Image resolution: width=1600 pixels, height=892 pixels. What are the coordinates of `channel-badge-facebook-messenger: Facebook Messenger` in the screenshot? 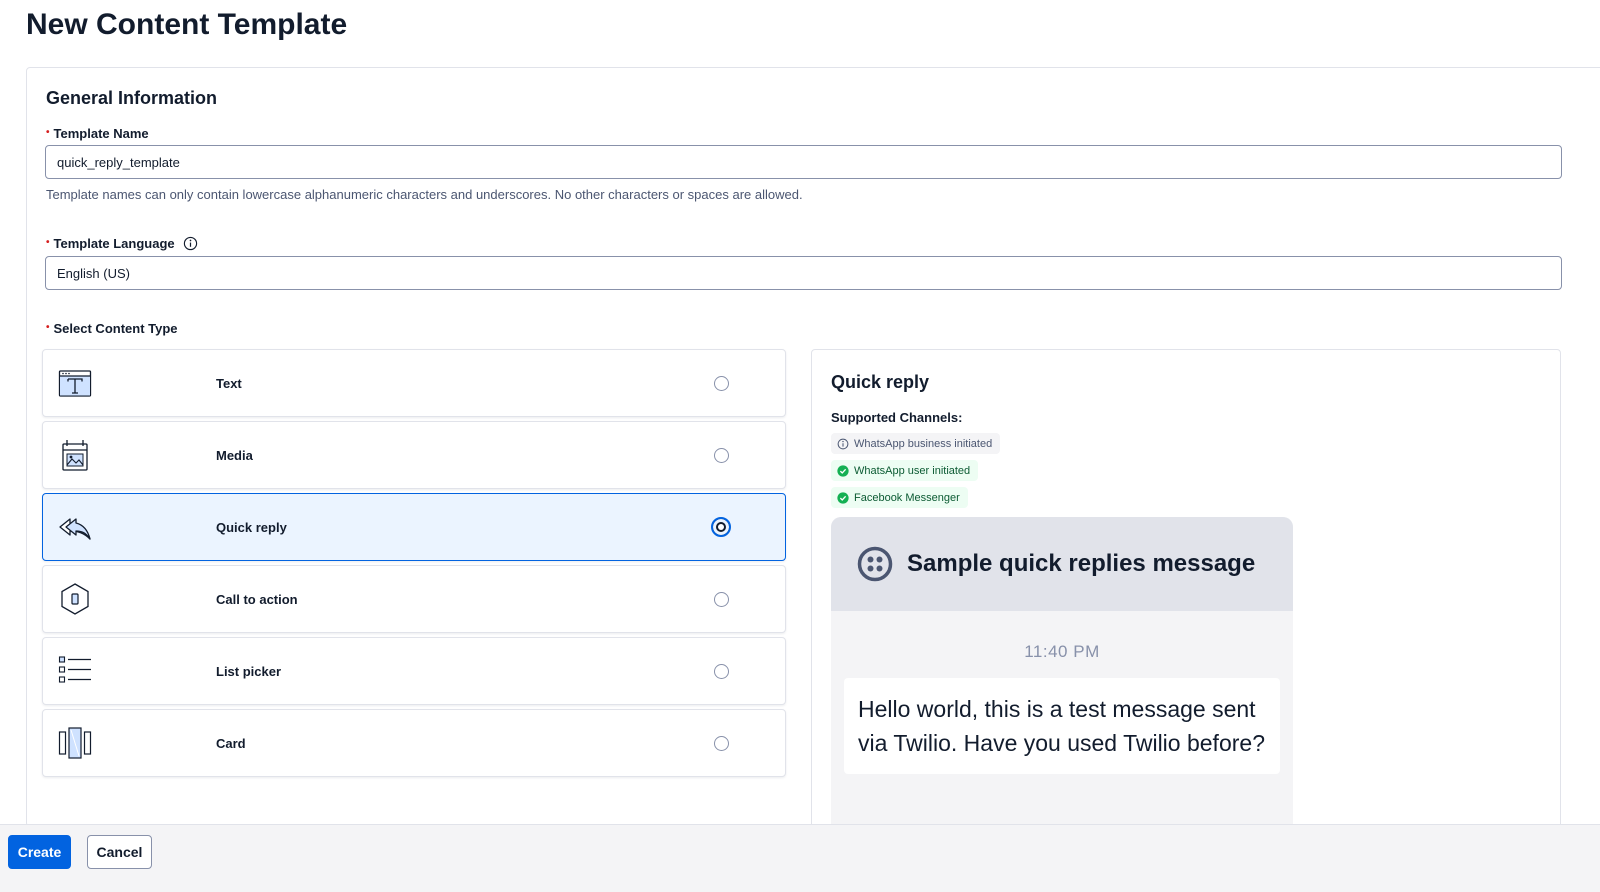 It's located at (899, 497).